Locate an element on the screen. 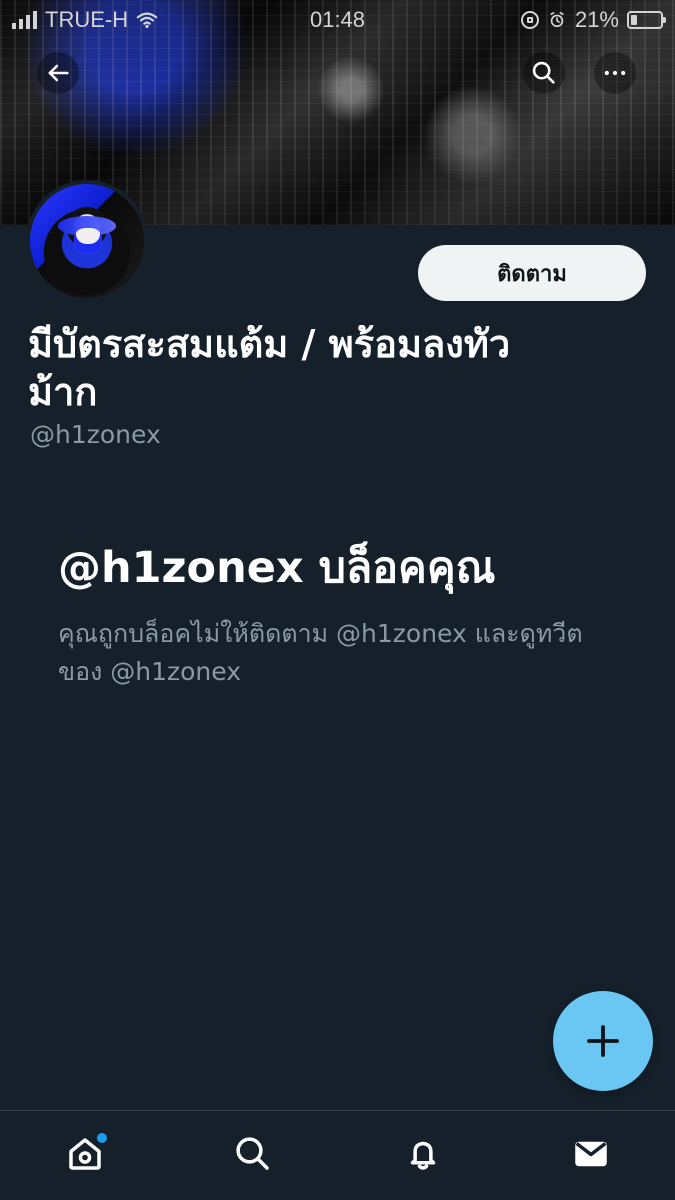 Image resolution: width=675 pixels, height=1200 pixels. notifications-tab is located at coordinates (423, 1154).